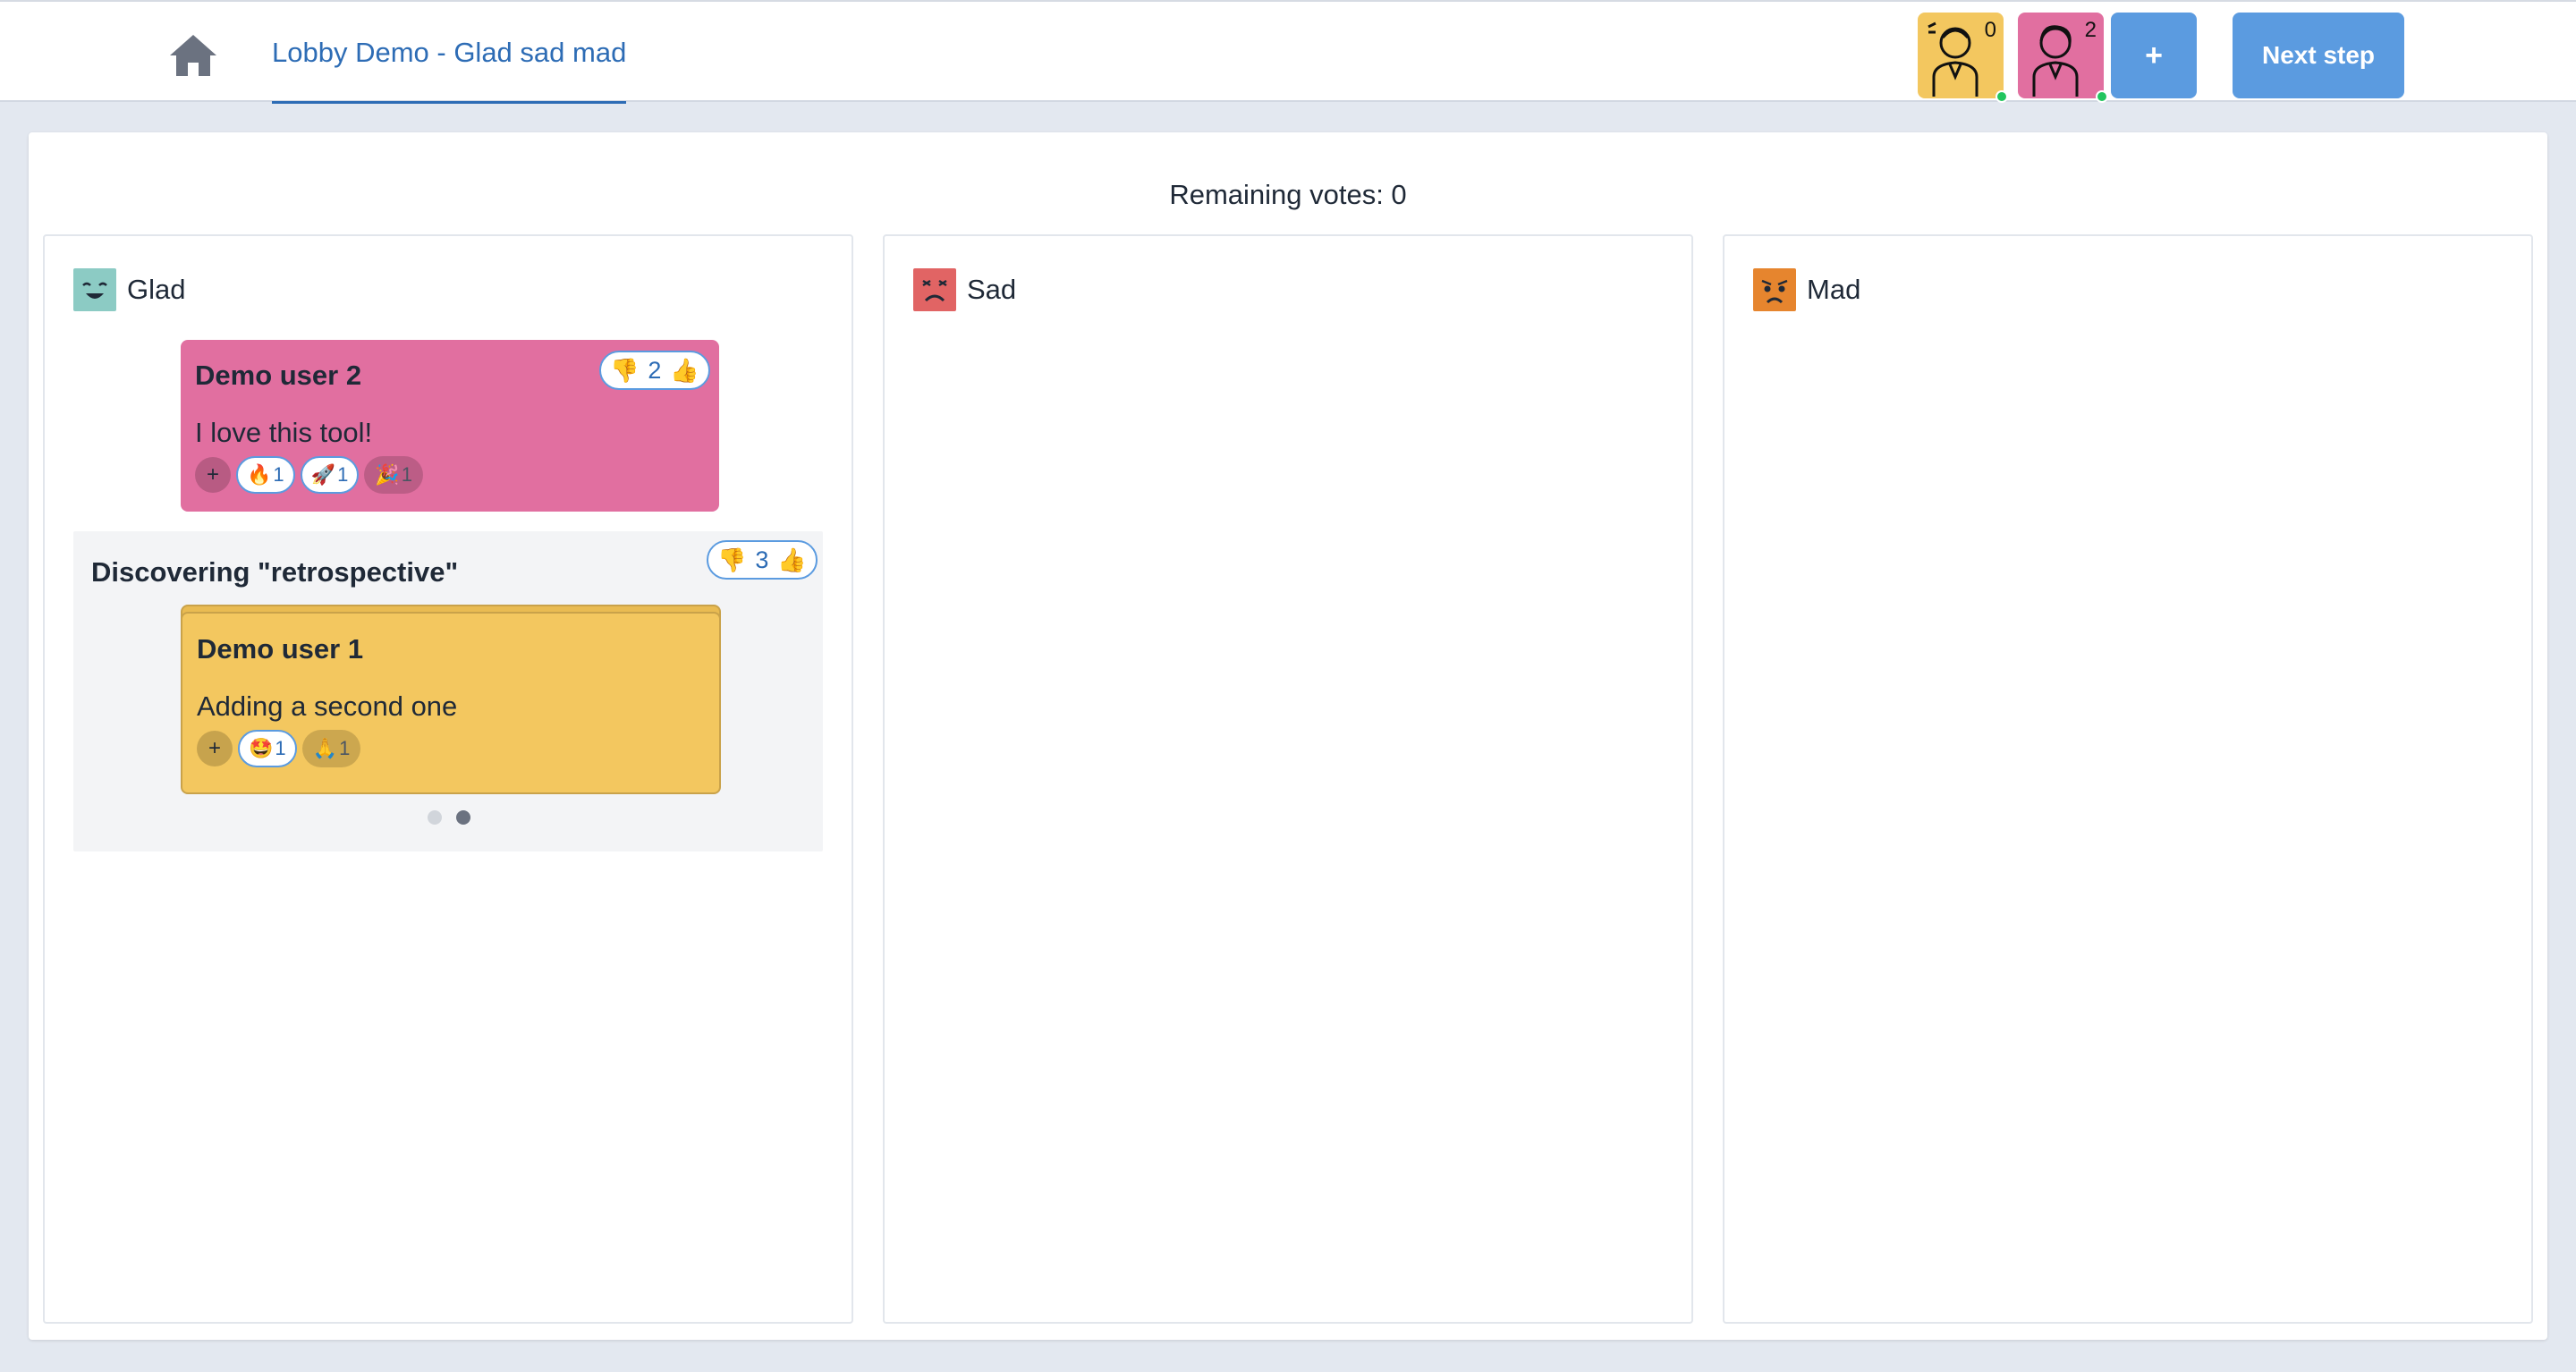  Describe the element at coordinates (2090, 30) in the screenshot. I see `participant-vote-count: 2` at that location.